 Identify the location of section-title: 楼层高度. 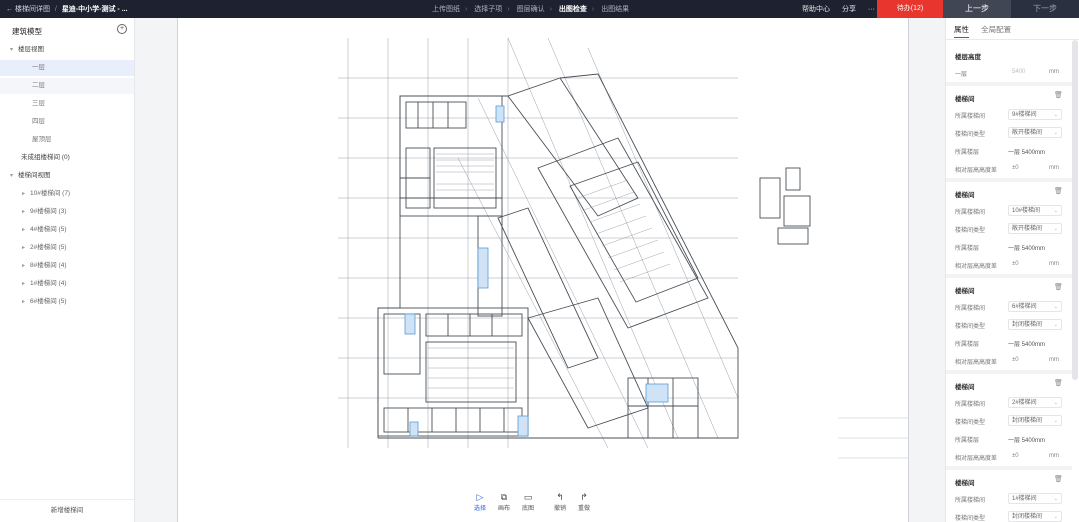
(968, 57).